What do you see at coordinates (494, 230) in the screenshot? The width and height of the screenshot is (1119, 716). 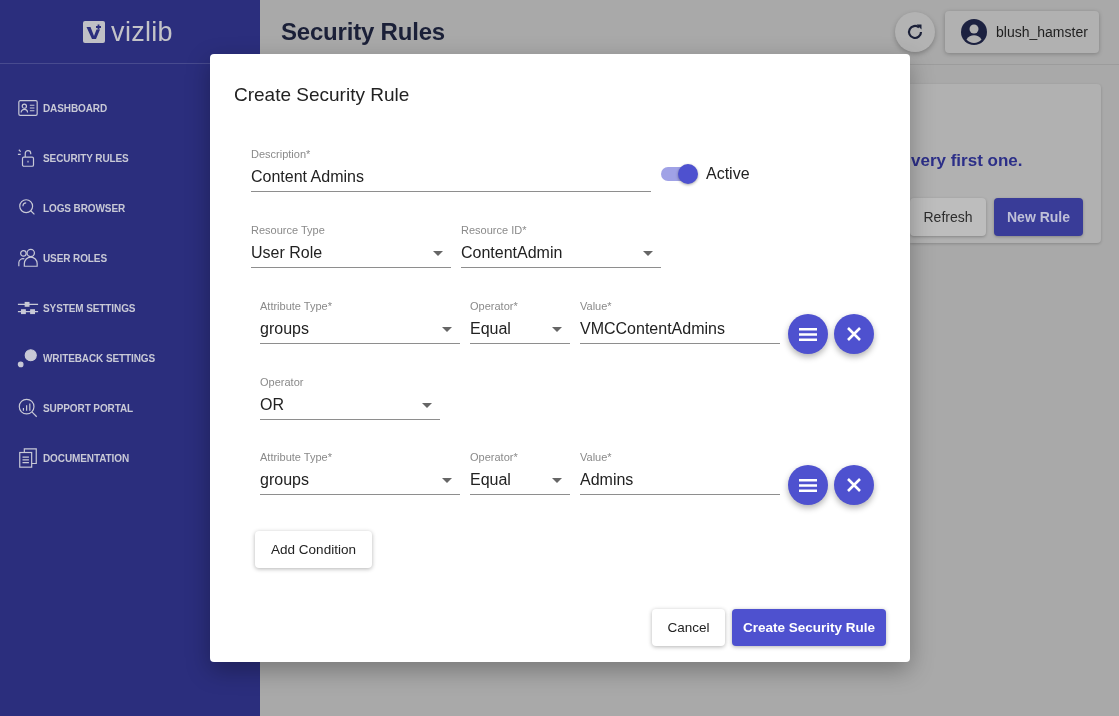 I see `field-label: Resource ID*` at bounding box center [494, 230].